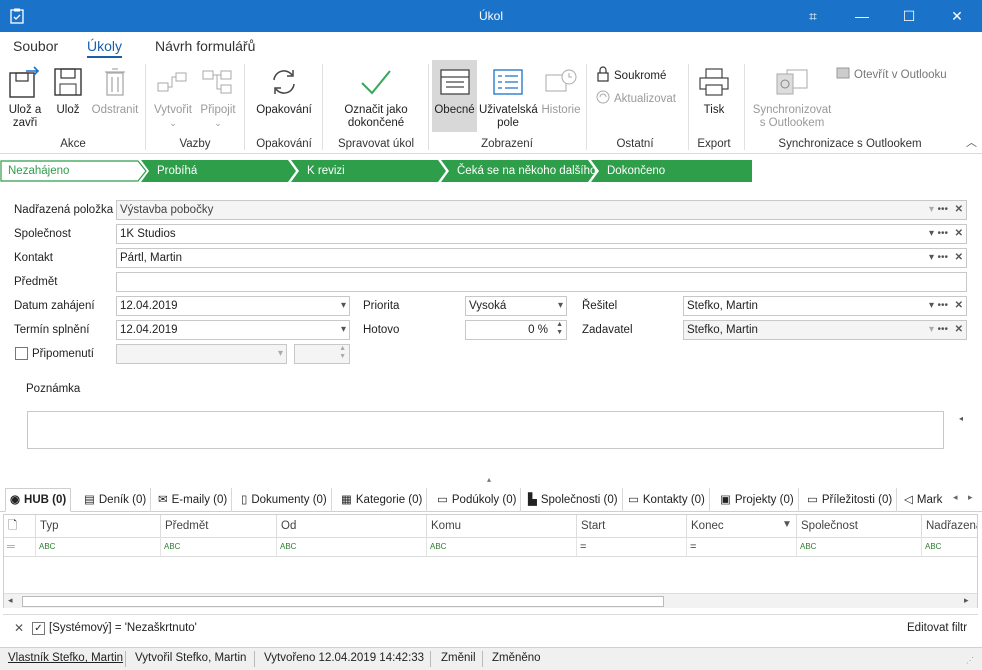  I want to click on splitter-up-icon: ▴, so click(489, 479).